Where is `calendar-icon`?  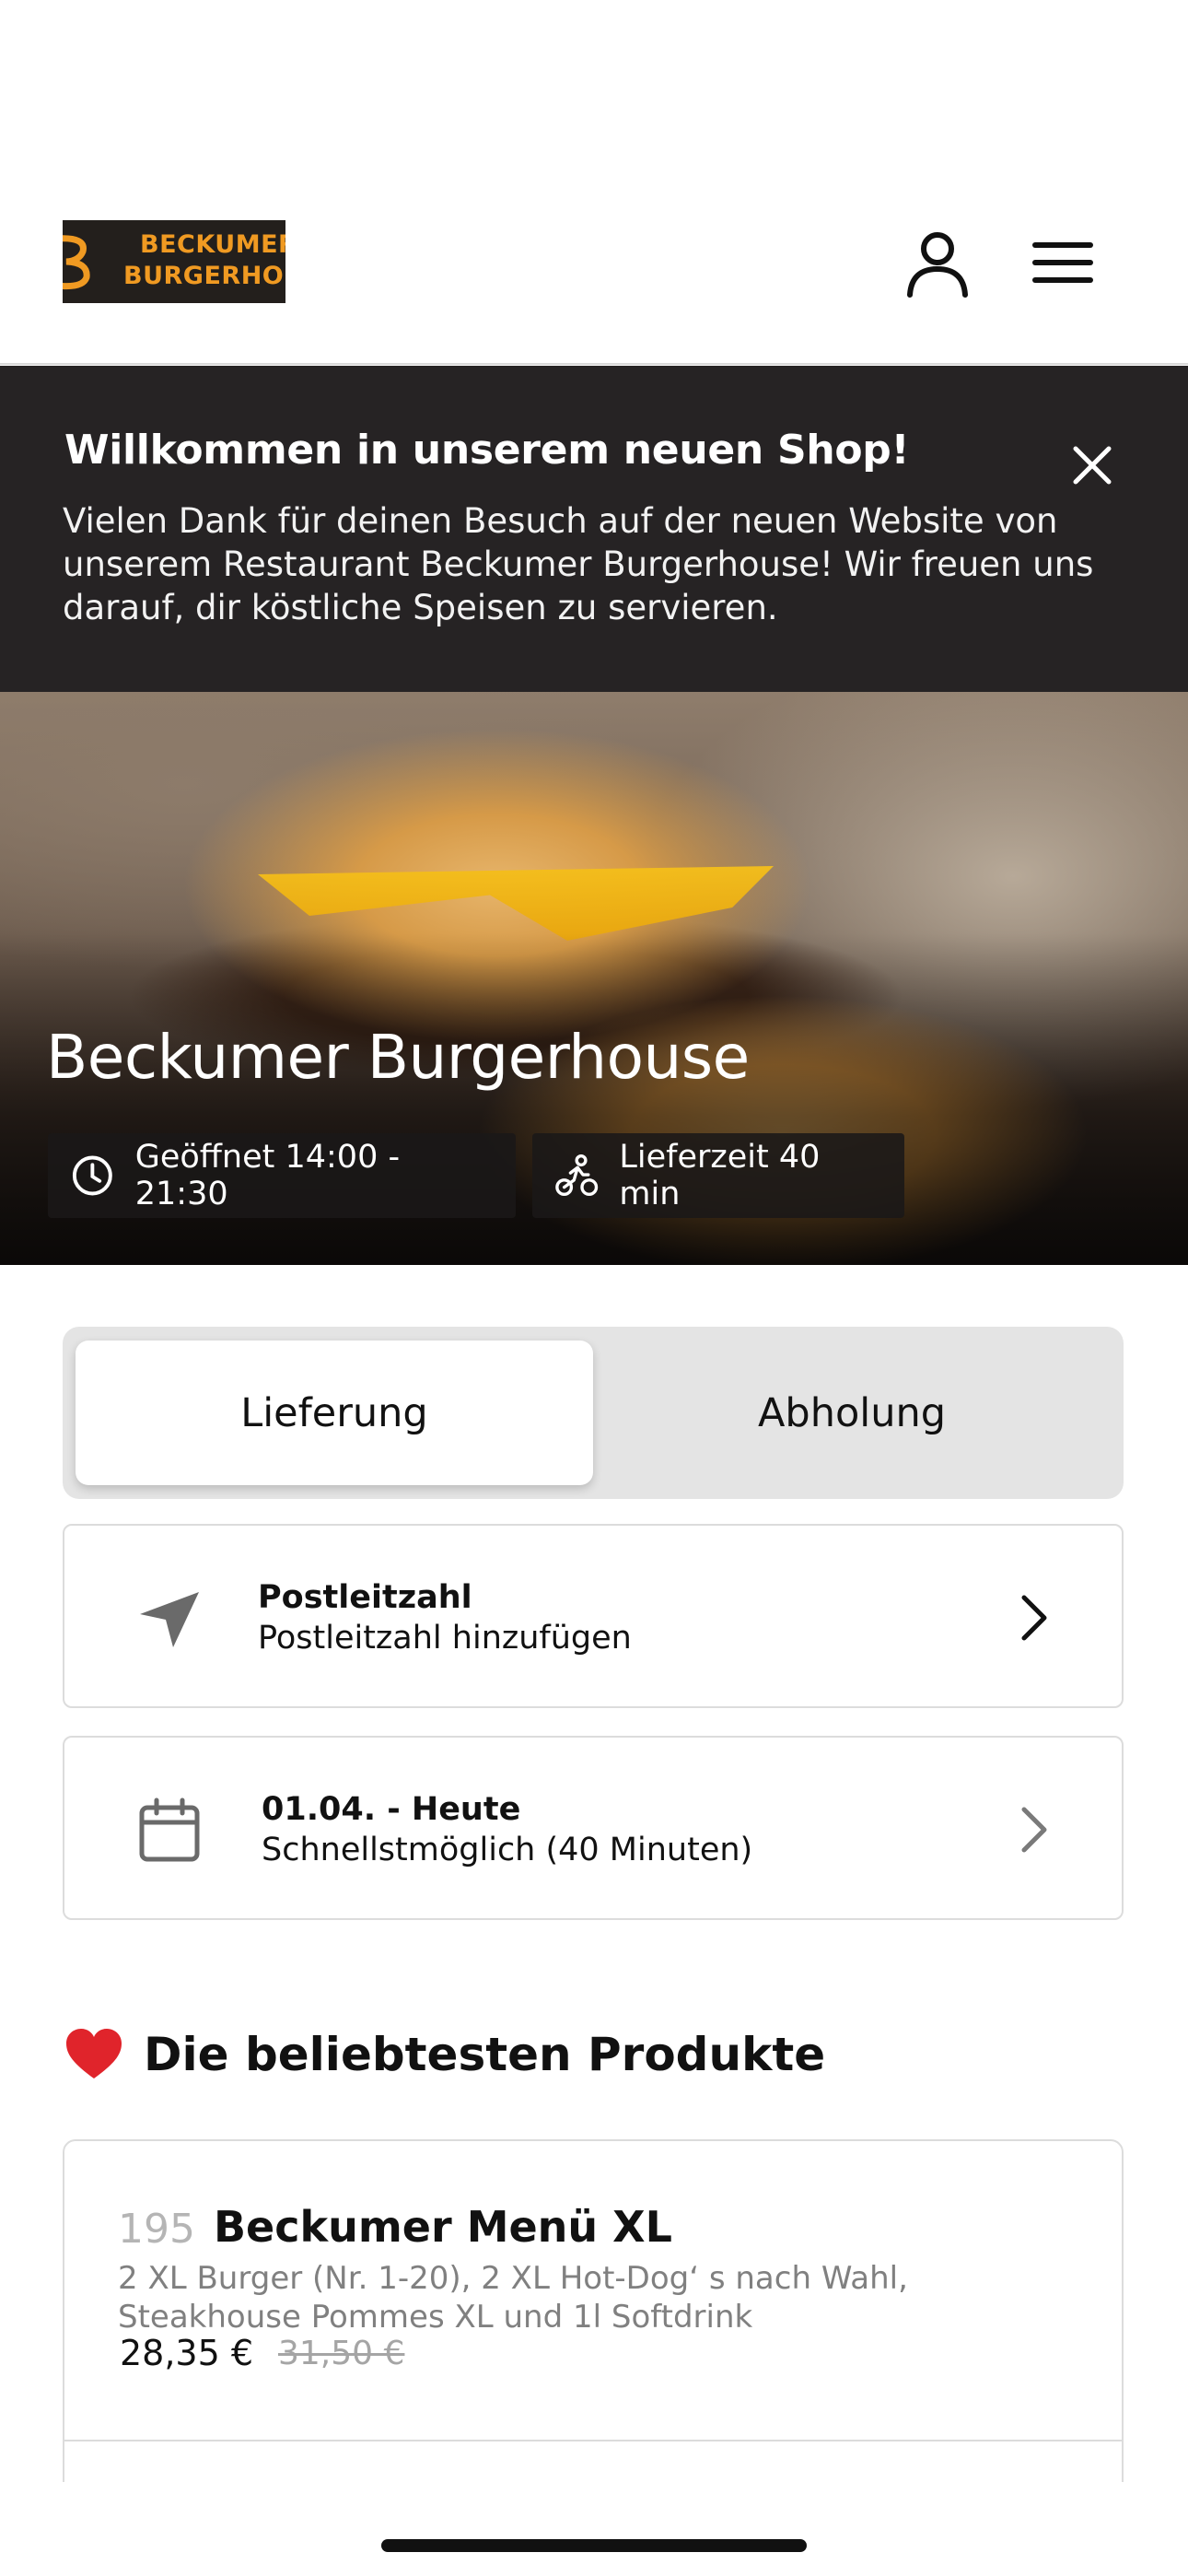 calendar-icon is located at coordinates (169, 1829).